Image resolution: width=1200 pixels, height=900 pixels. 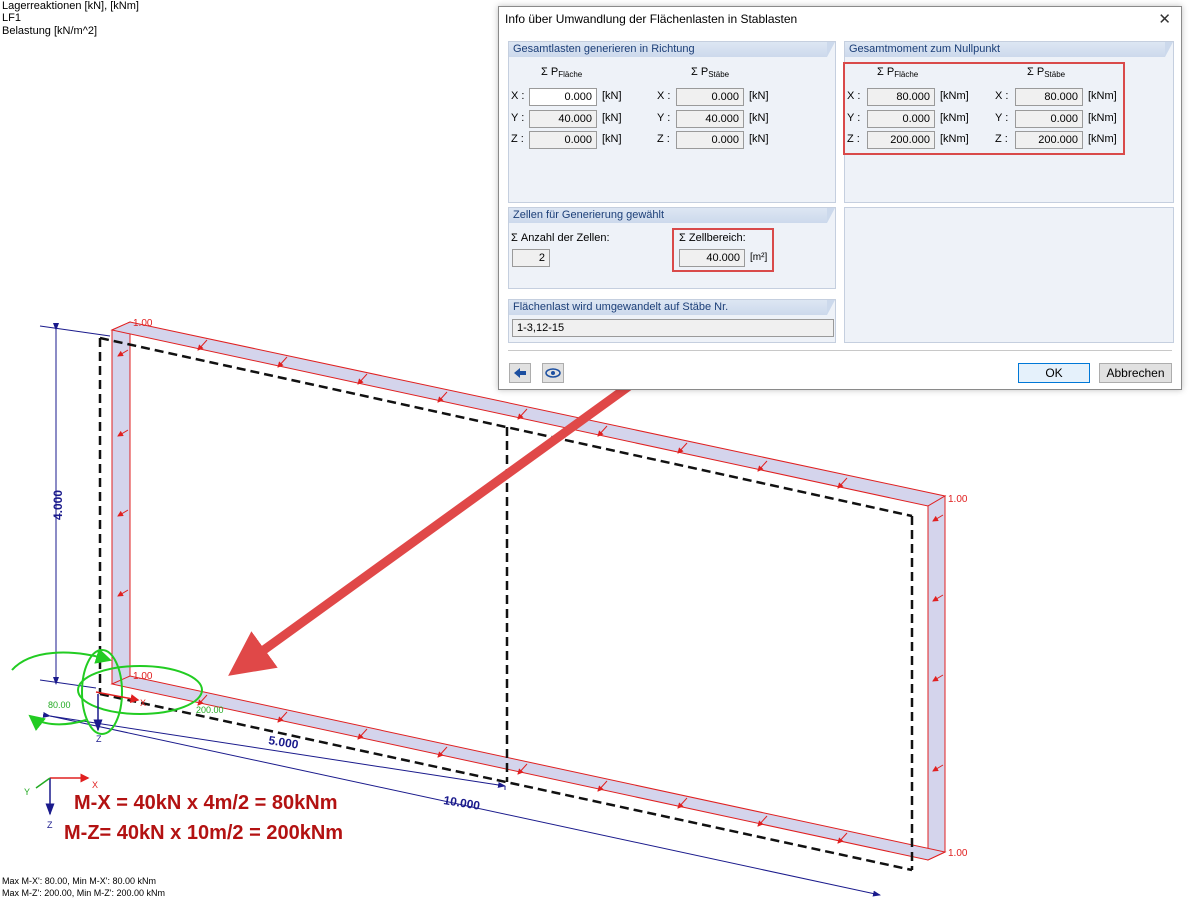 What do you see at coordinates (562, 72) in the screenshot?
I see `col-sum-area-header: Σ PFläche` at bounding box center [562, 72].